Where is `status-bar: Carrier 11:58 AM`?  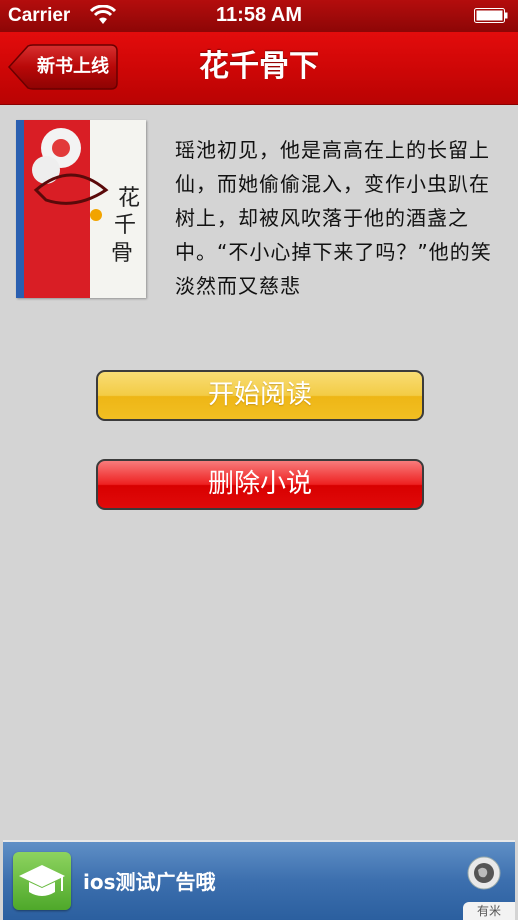
status-bar: Carrier 11:58 AM is located at coordinates (259, 16).